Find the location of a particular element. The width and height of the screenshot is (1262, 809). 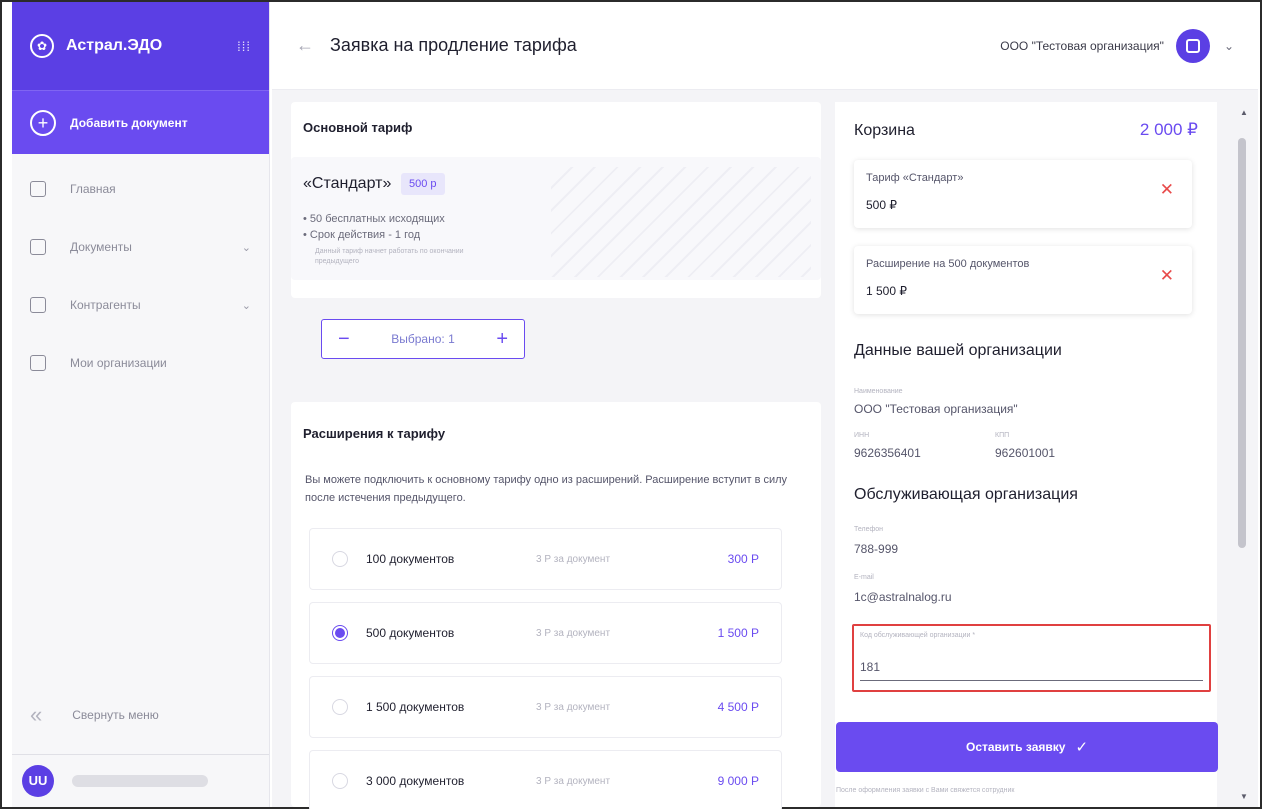

back-arrow-icon: ← is located at coordinates (305, 45).